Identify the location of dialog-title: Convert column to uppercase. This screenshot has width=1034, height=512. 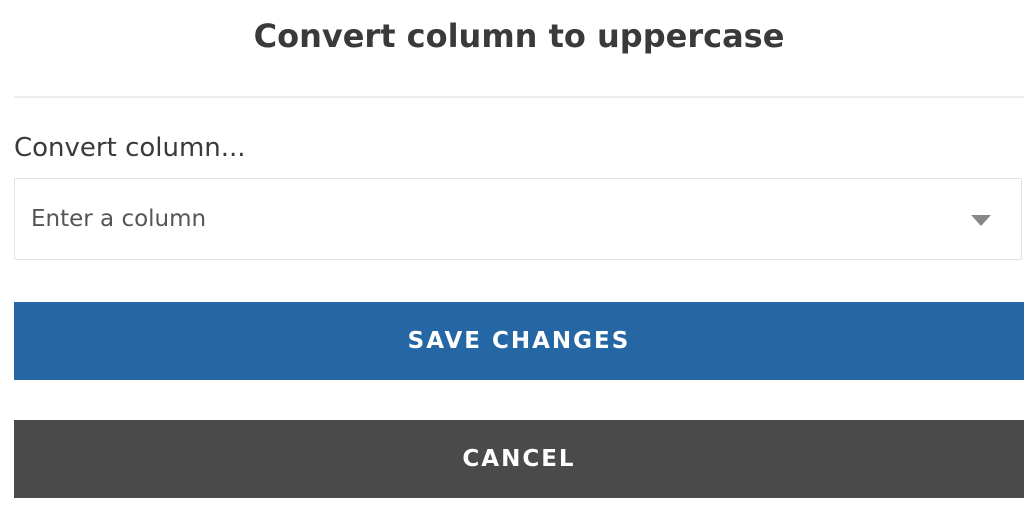
(519, 36).